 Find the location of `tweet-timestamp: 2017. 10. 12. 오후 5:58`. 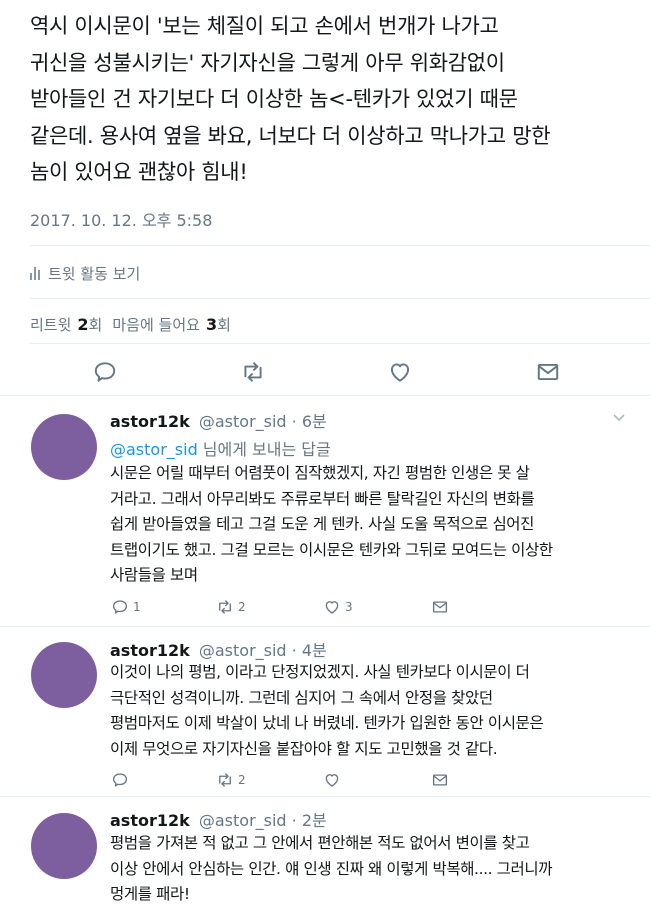

tweet-timestamp: 2017. 10. 12. 오후 5:58 is located at coordinates (121, 220).